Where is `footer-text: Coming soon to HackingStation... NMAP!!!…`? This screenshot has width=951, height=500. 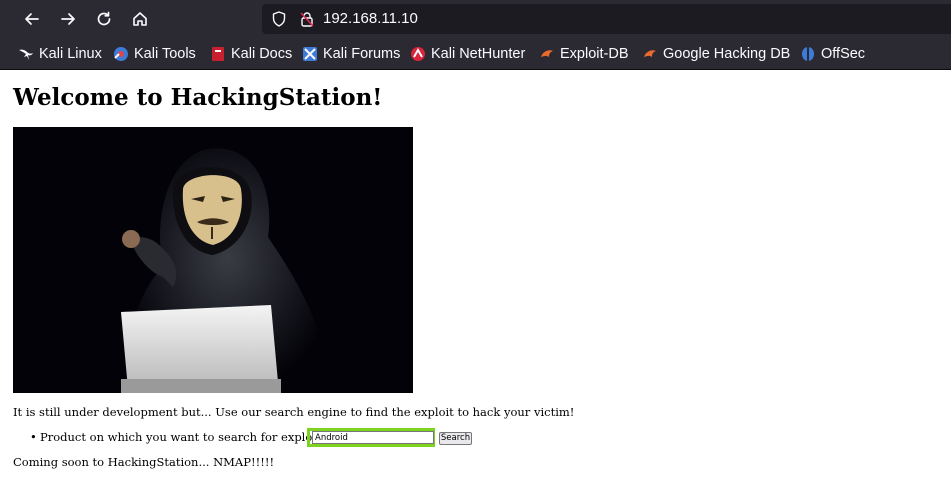 footer-text: Coming soon to HackingStation... NMAP!!!… is located at coordinates (144, 462).